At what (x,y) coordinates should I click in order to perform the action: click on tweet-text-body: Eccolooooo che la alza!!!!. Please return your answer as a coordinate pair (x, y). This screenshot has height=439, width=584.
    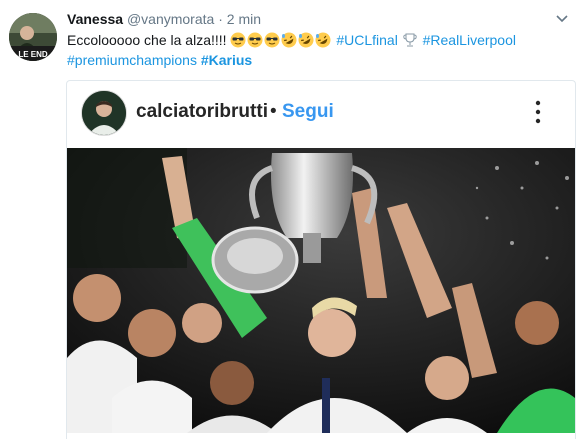
    Looking at the image, I should click on (147, 40).